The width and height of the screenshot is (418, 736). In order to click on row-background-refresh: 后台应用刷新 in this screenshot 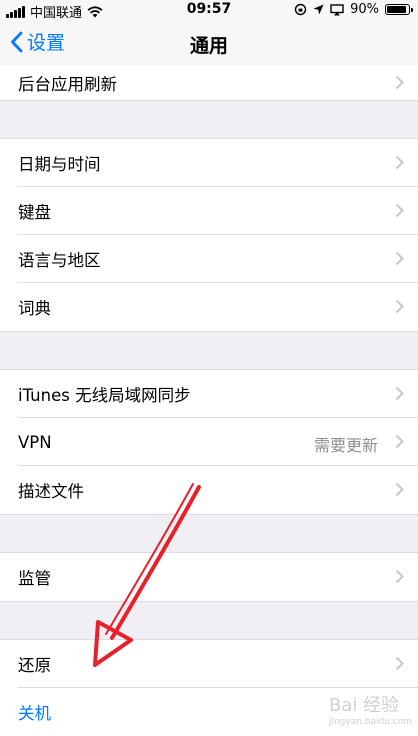, I will do `click(209, 82)`.